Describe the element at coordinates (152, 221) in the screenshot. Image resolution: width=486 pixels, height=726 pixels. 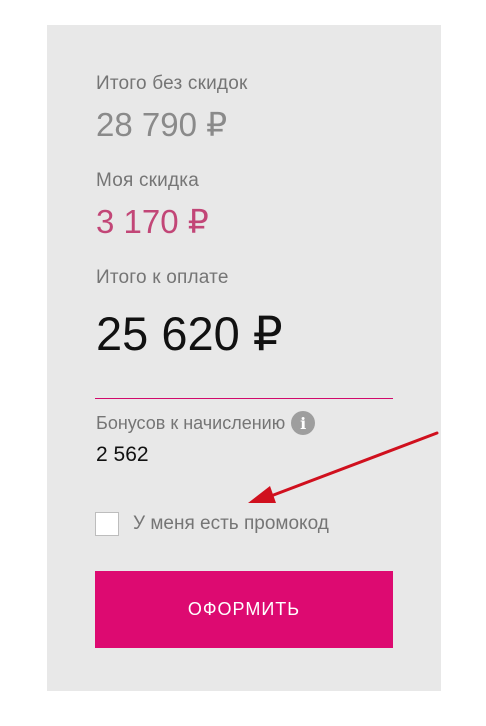
I see `discount-value: 3 170 ₽` at that location.